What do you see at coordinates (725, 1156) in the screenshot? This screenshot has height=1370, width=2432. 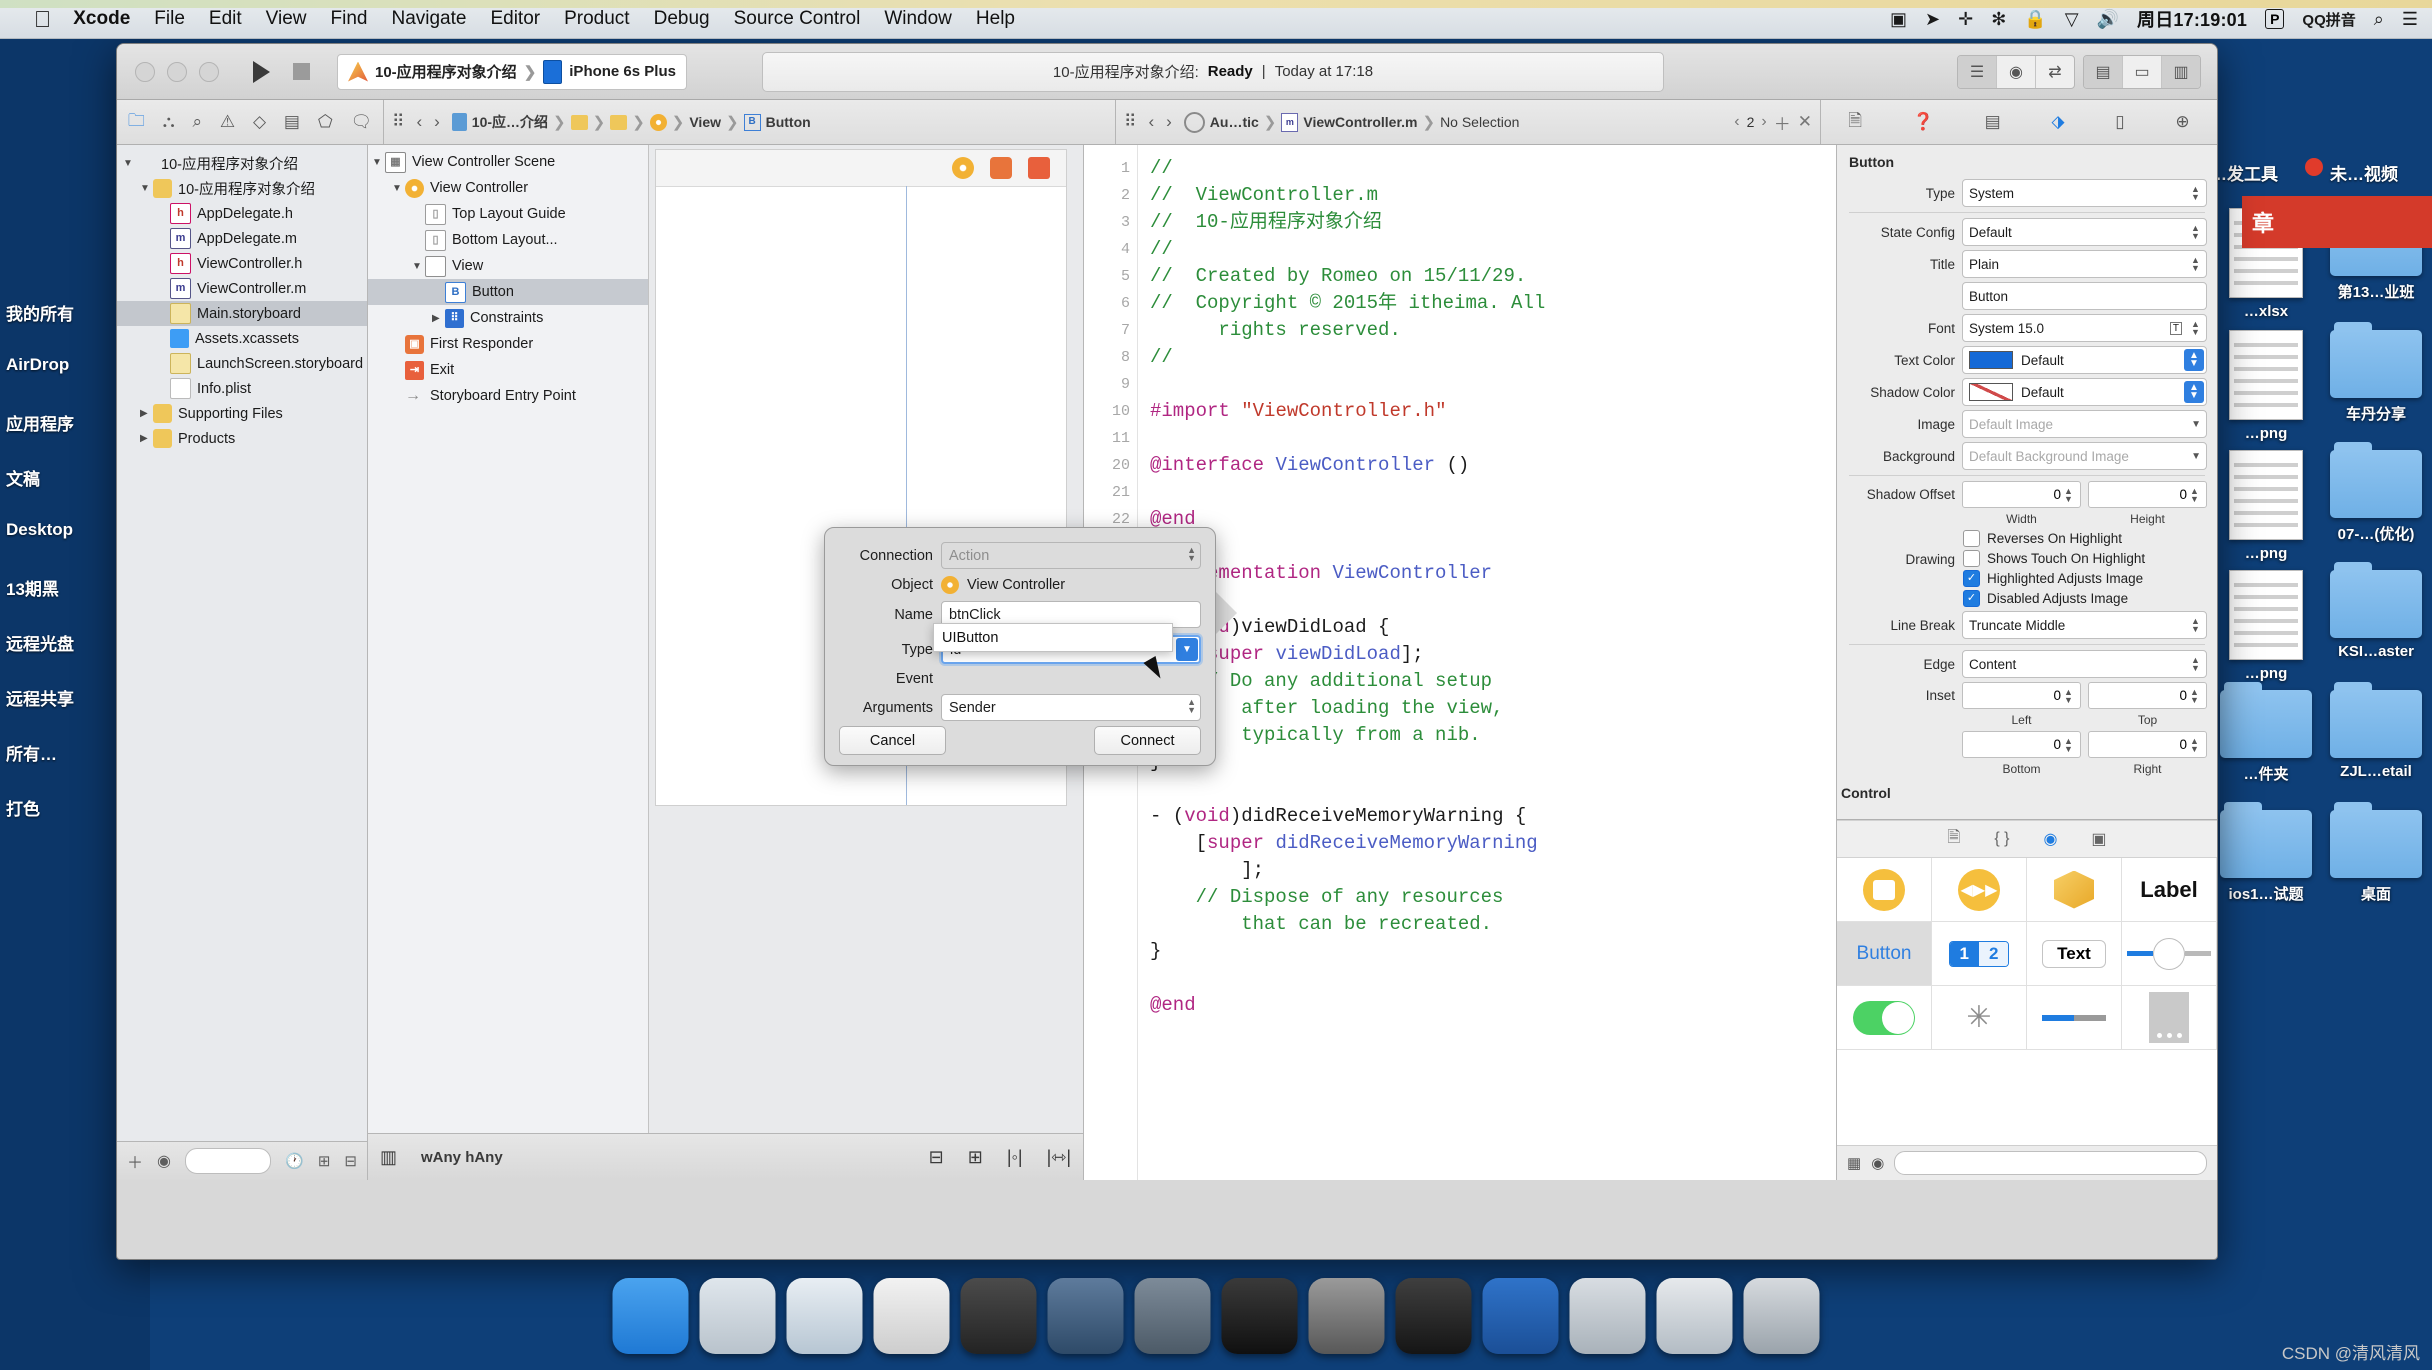 I see `storyboard-footer: ▥ wAny hAny ⊟ ⊞ |◦| |⇿|` at bounding box center [725, 1156].